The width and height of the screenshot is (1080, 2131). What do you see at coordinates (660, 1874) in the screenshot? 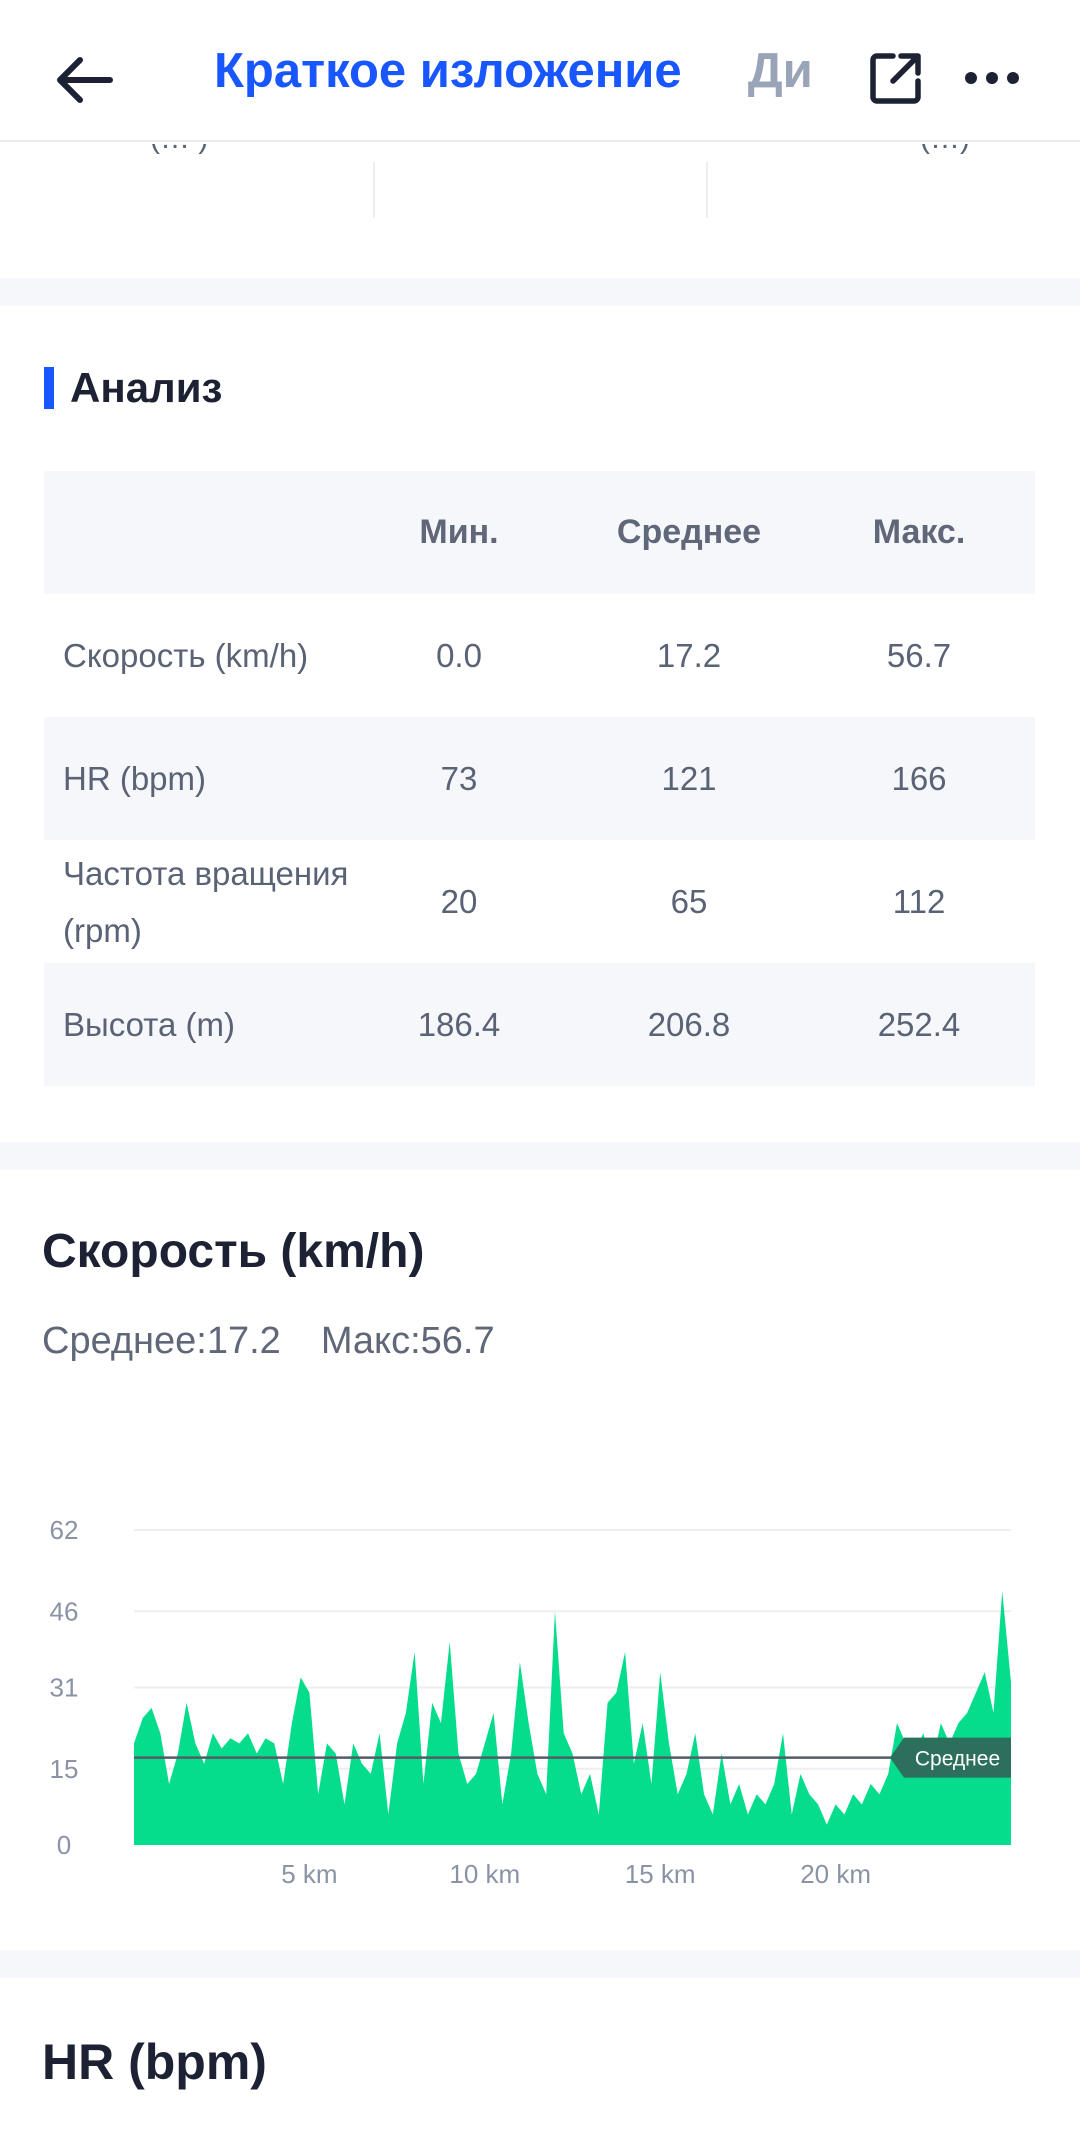
I see `x-tick-label: 15 km` at bounding box center [660, 1874].